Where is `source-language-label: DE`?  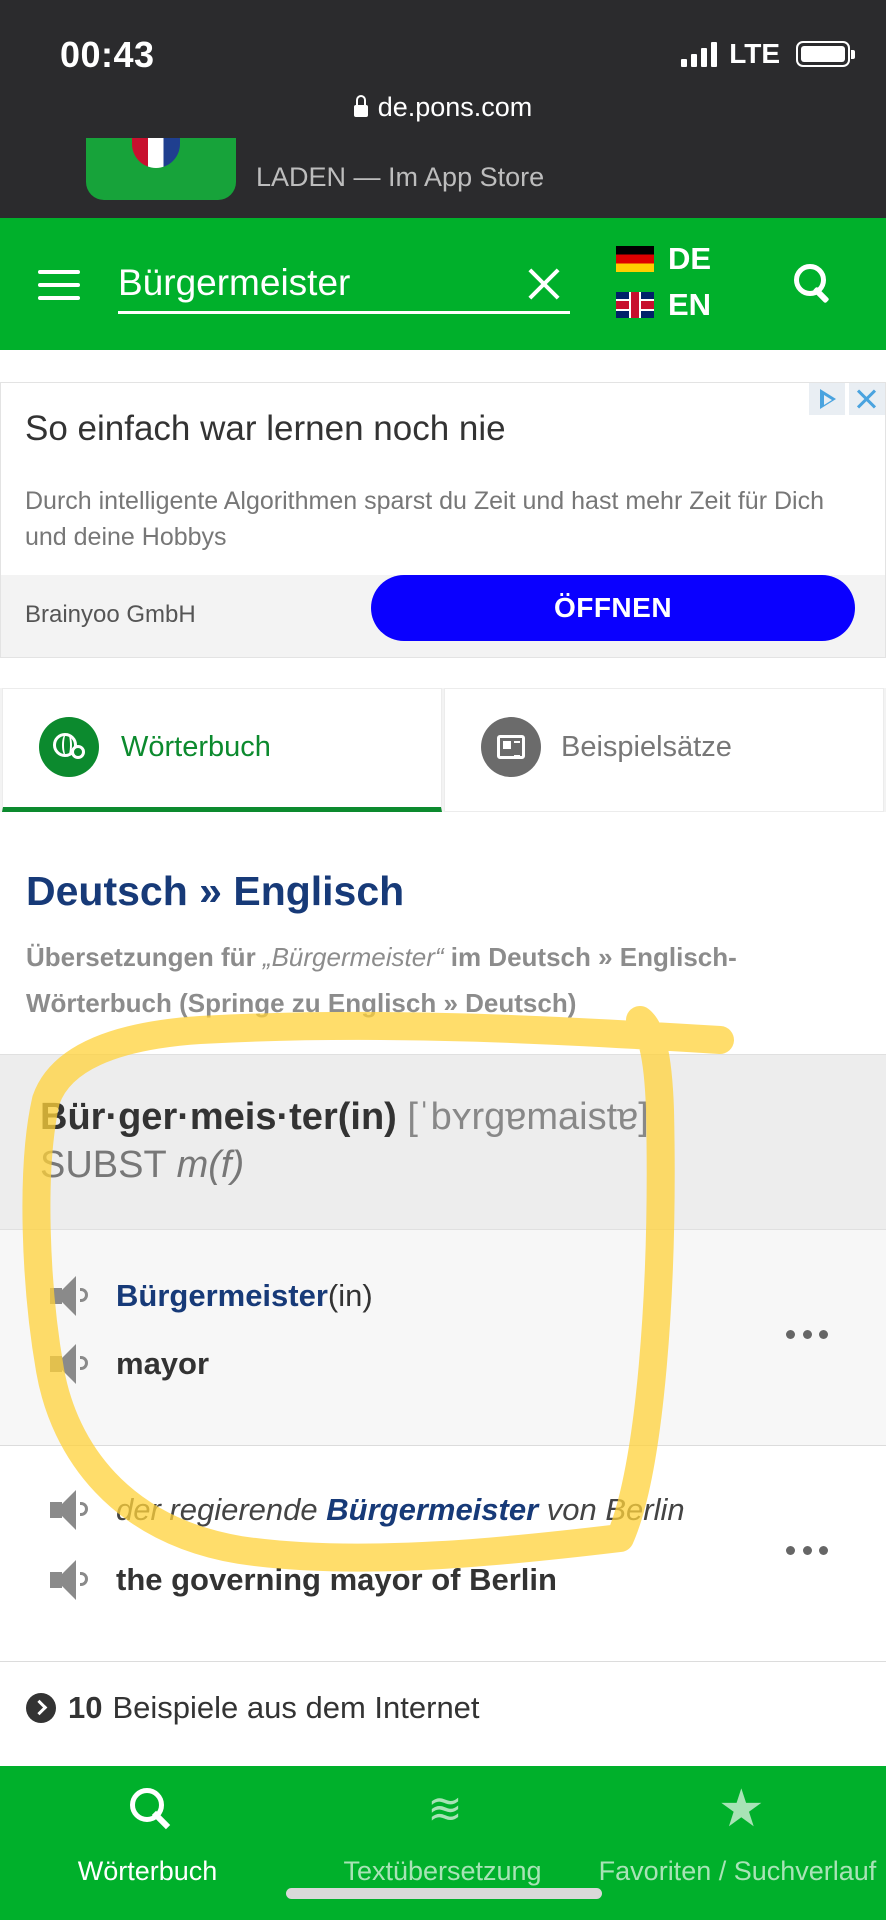
source-language-label: DE is located at coordinates (690, 258).